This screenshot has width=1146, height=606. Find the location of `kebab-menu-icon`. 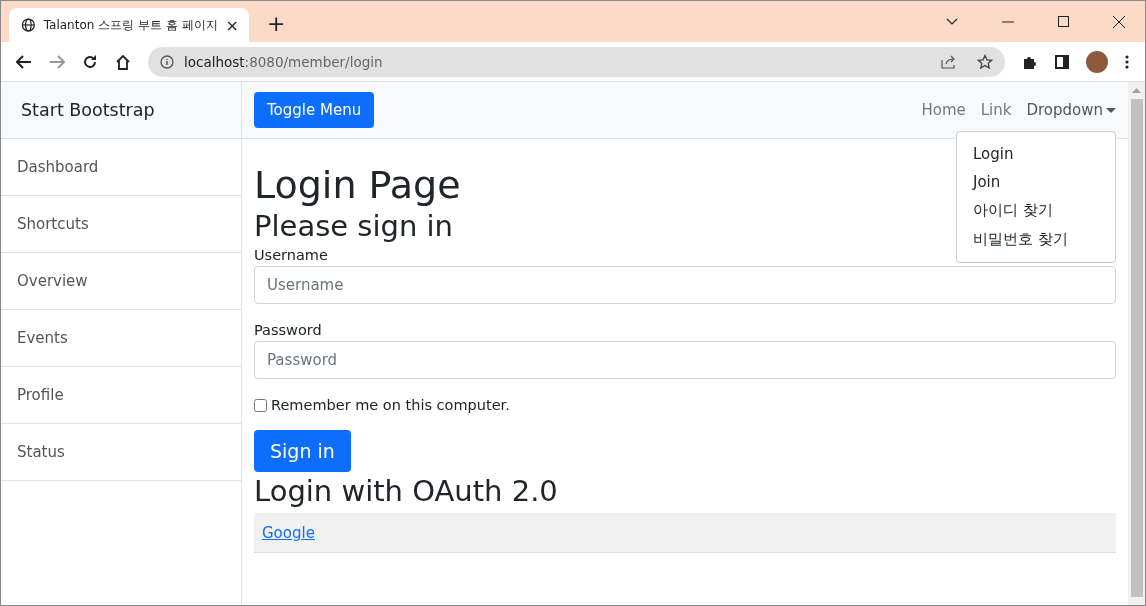

kebab-menu-icon is located at coordinates (1127, 61).